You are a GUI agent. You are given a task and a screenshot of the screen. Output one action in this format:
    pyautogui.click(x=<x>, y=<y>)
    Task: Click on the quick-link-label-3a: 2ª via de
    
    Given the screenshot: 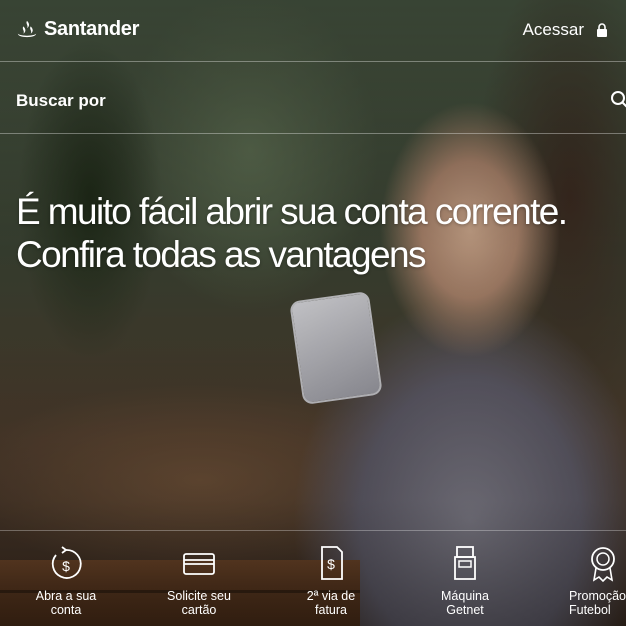 What is the action you would take?
    pyautogui.click(x=331, y=596)
    